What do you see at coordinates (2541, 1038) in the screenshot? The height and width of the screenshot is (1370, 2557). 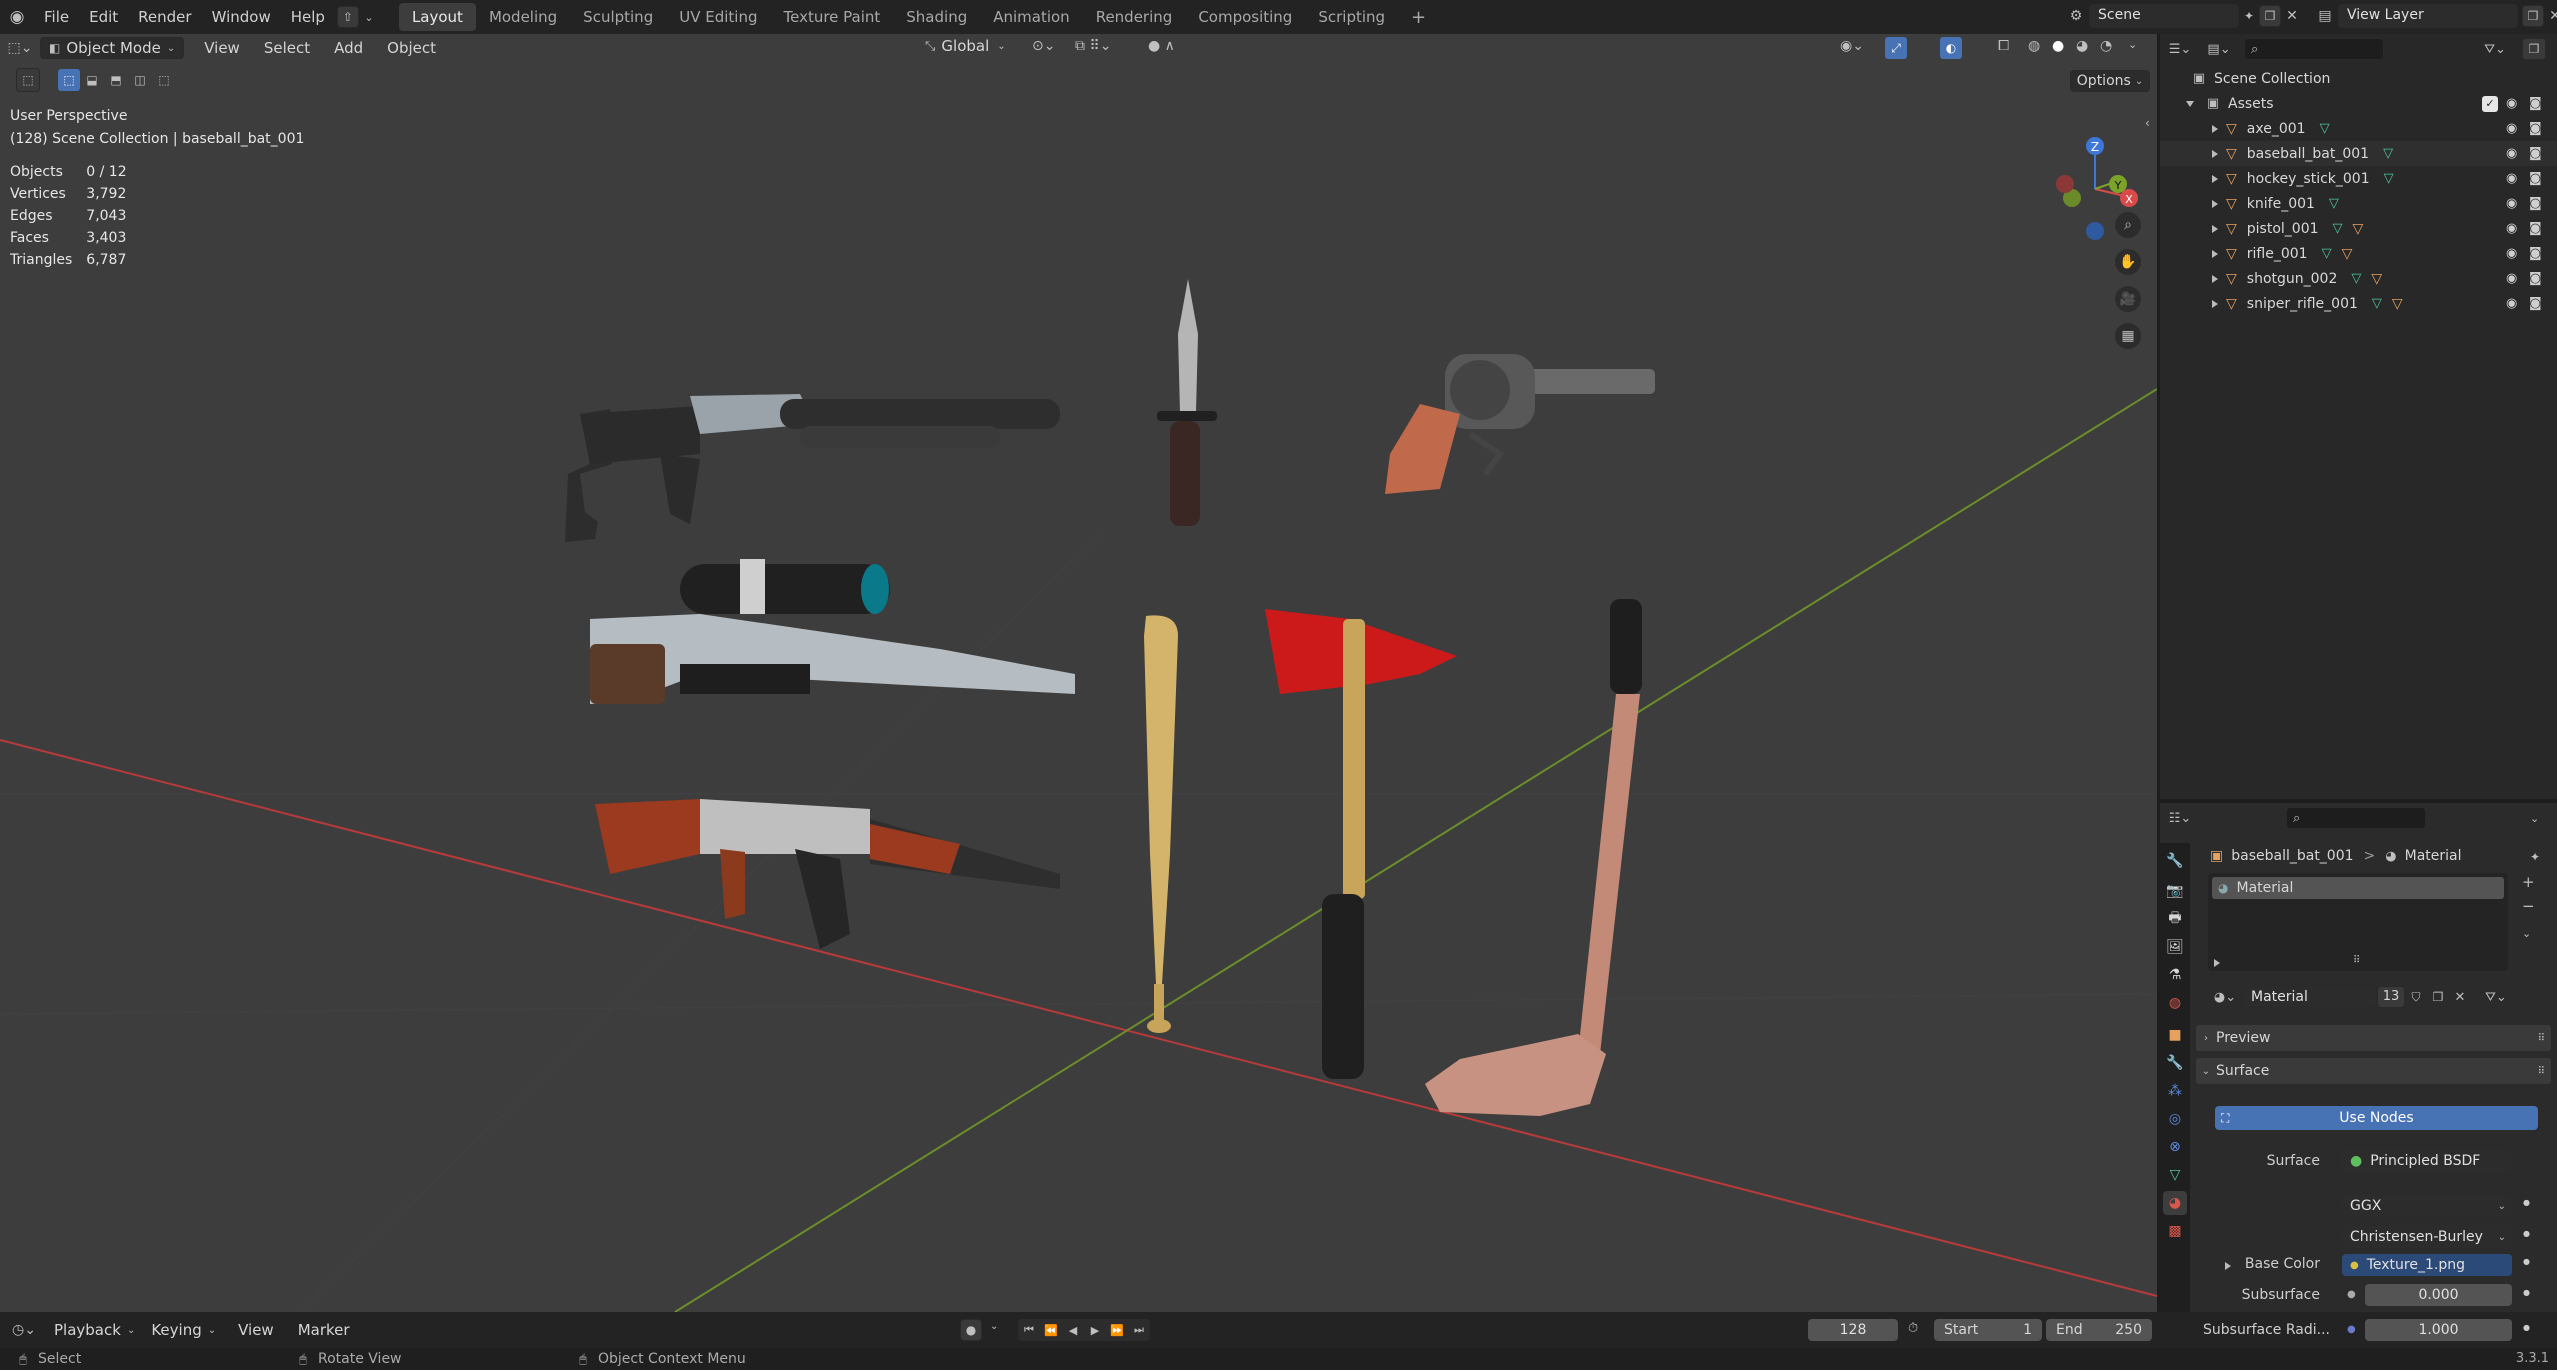 I see `drag-handle-icon: ⠿` at bounding box center [2541, 1038].